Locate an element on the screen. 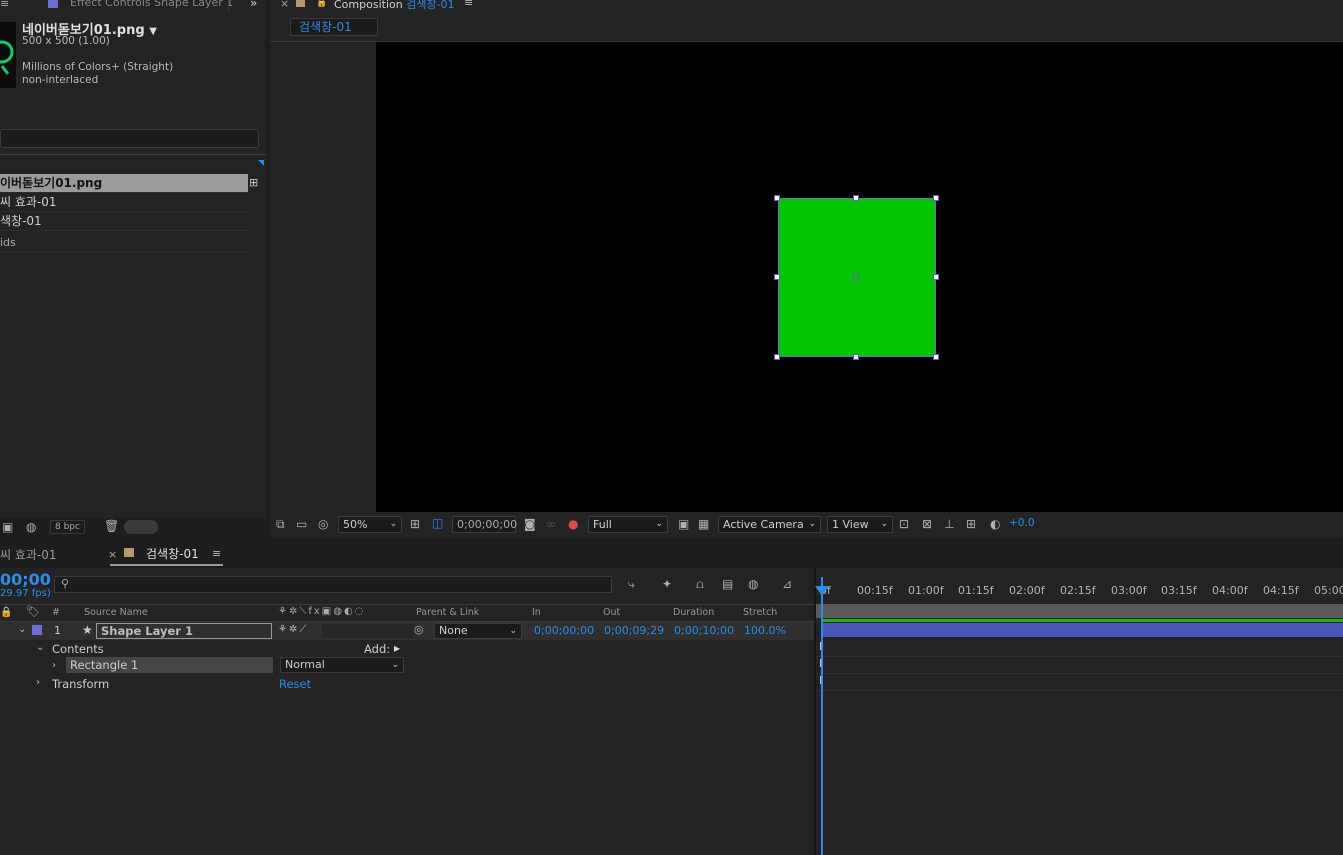 The width and height of the screenshot is (1343, 855). header-stretch: Stretch is located at coordinates (760, 612).